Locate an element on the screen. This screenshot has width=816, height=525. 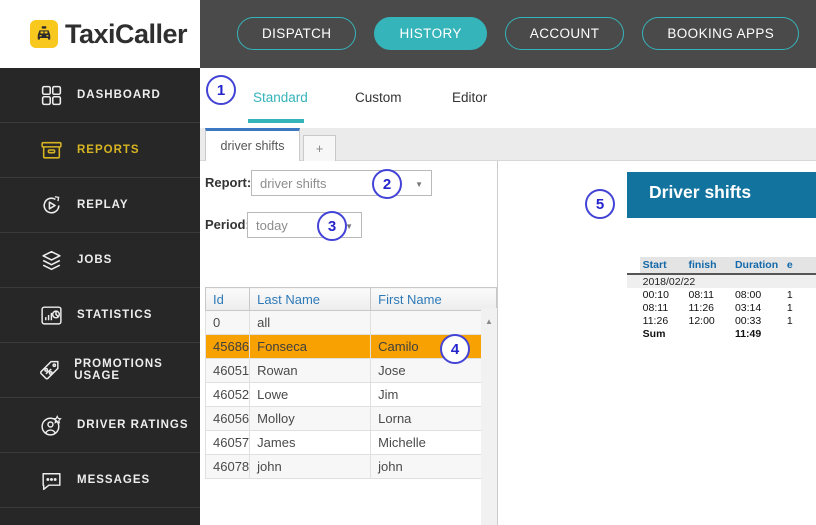
blank-header-cell is located at coordinates (633, 266).